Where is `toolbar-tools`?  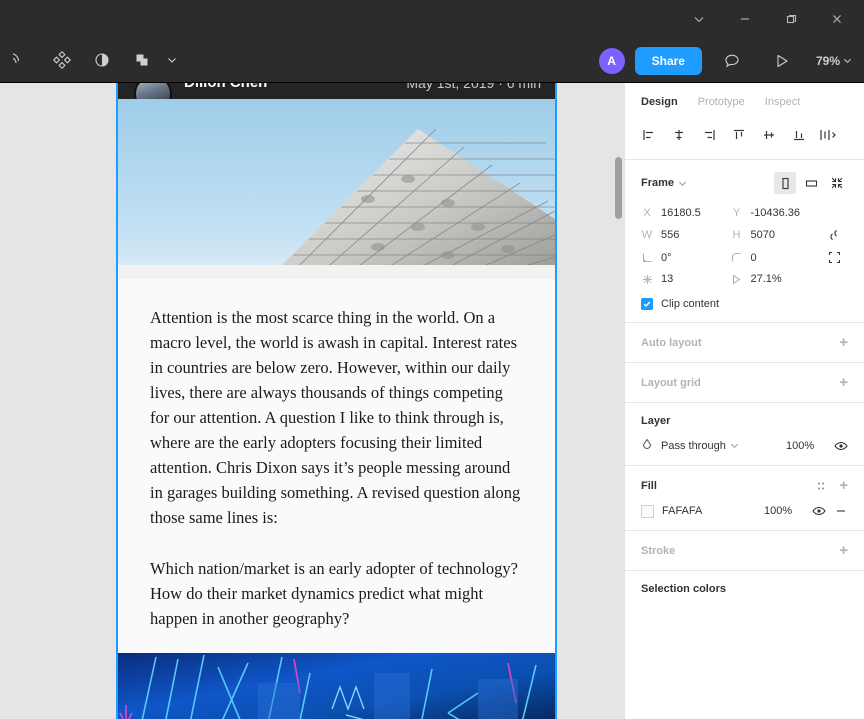 toolbar-tools is located at coordinates (91, 60).